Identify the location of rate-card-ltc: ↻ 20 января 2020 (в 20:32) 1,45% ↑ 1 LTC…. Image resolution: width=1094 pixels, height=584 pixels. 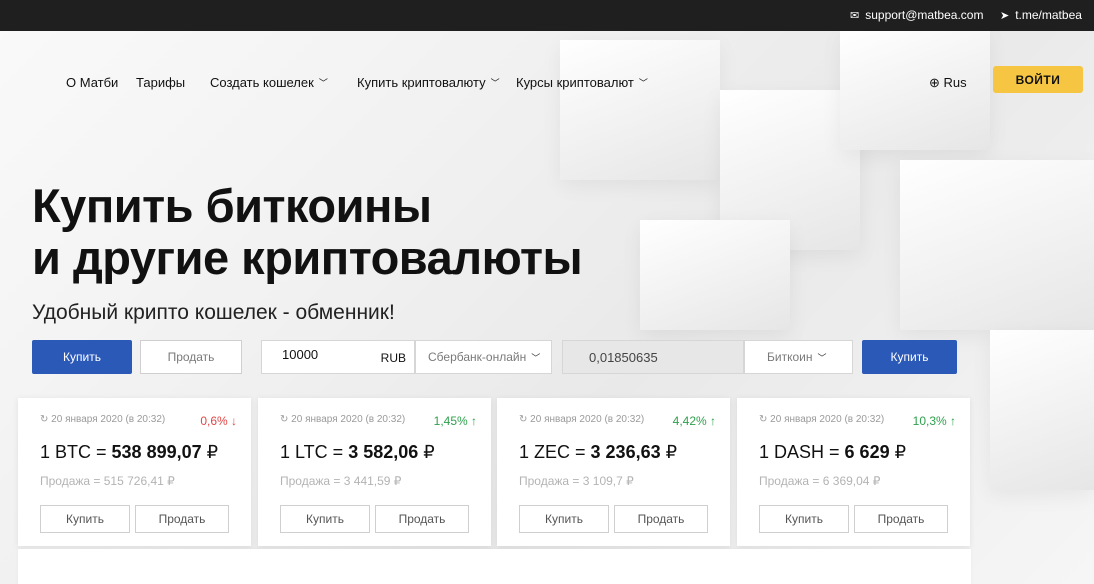
(374, 472).